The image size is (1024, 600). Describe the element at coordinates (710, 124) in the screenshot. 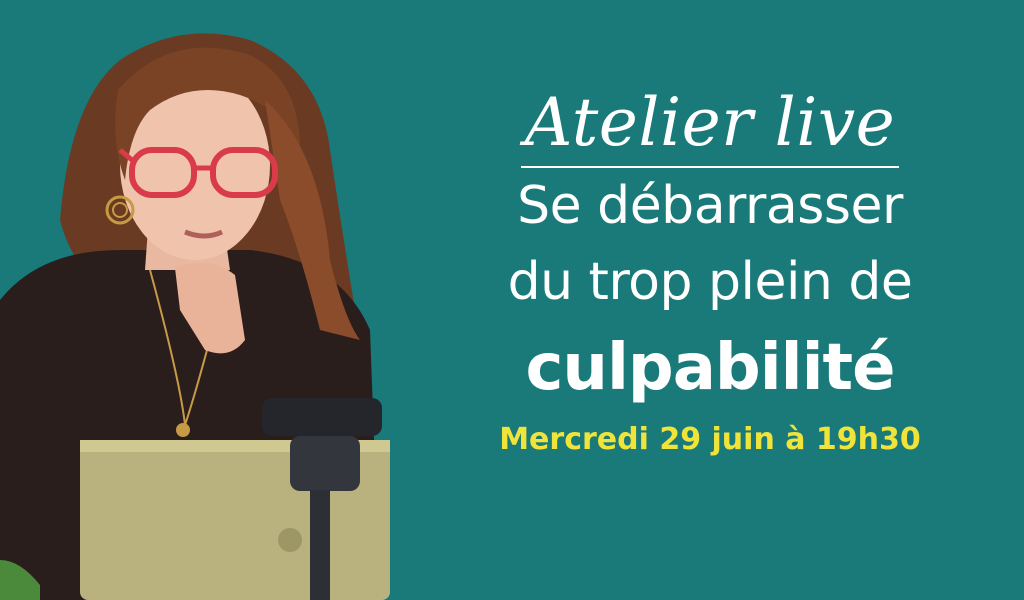

I see `event-type: Atelier live` at that location.